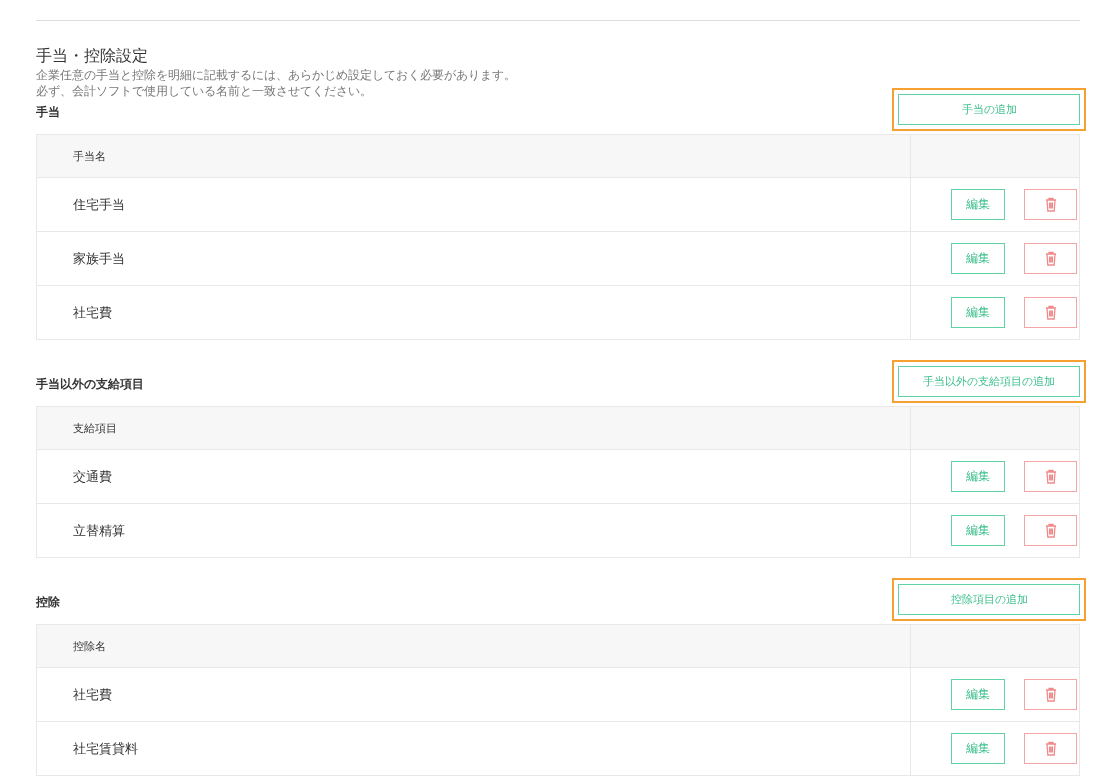  Describe the element at coordinates (989, 109) in the screenshot. I see `add-button: 手当の追加` at that location.